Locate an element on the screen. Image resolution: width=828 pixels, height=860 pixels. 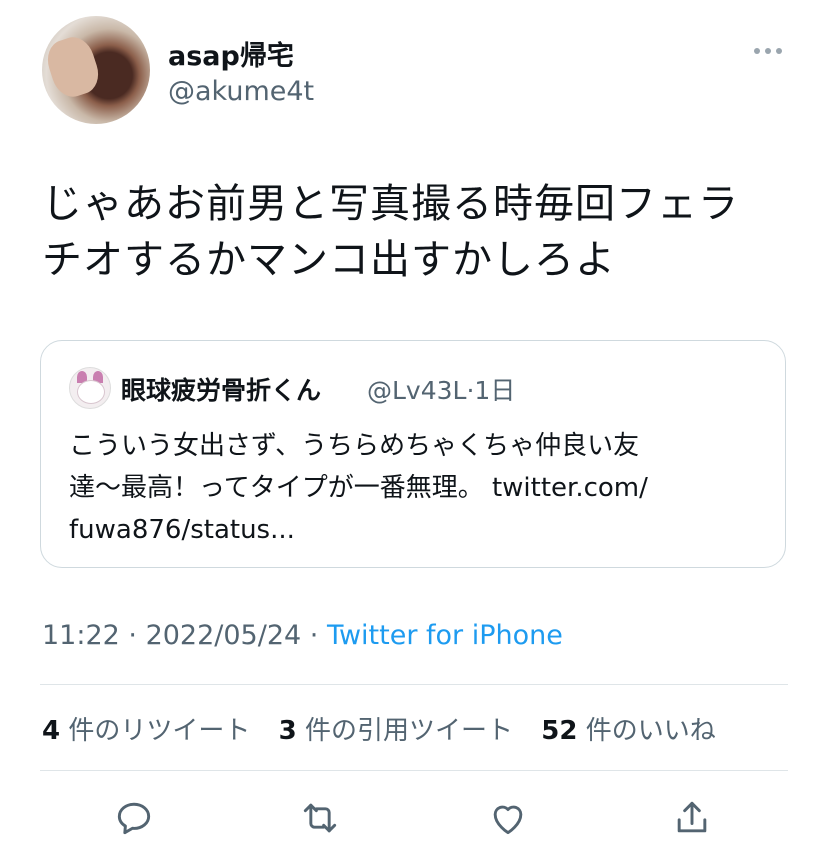
quoted-time: 1日 is located at coordinates (495, 390).